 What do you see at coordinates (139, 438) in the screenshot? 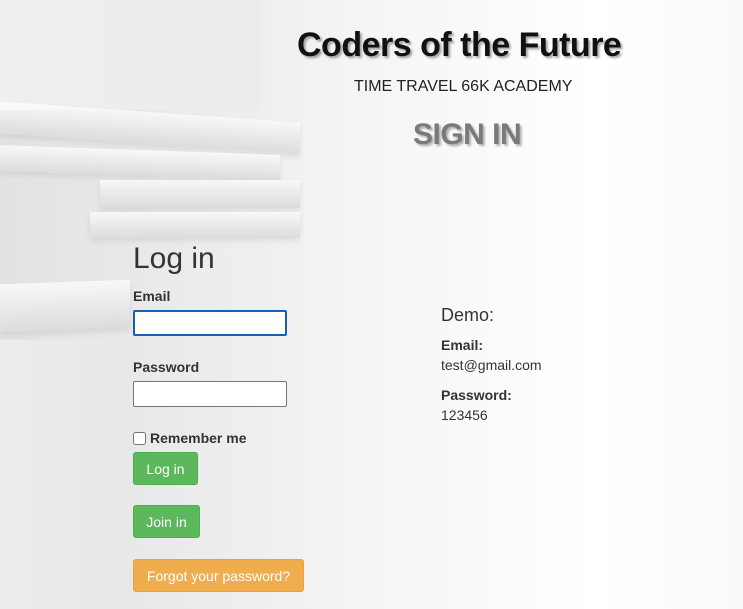
I see `remember-me-checkbox` at bounding box center [139, 438].